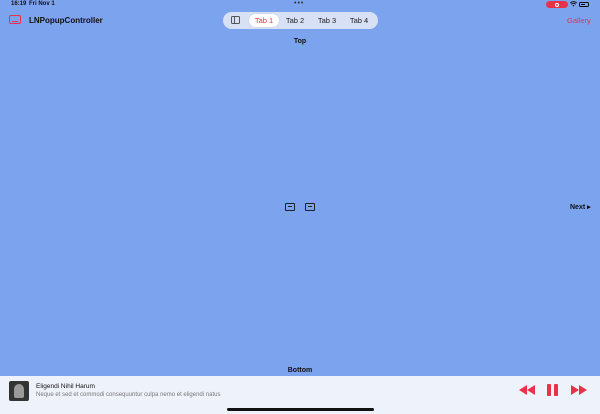  What do you see at coordinates (295, 20) in the screenshot?
I see `tab-2: Tab 2` at bounding box center [295, 20].